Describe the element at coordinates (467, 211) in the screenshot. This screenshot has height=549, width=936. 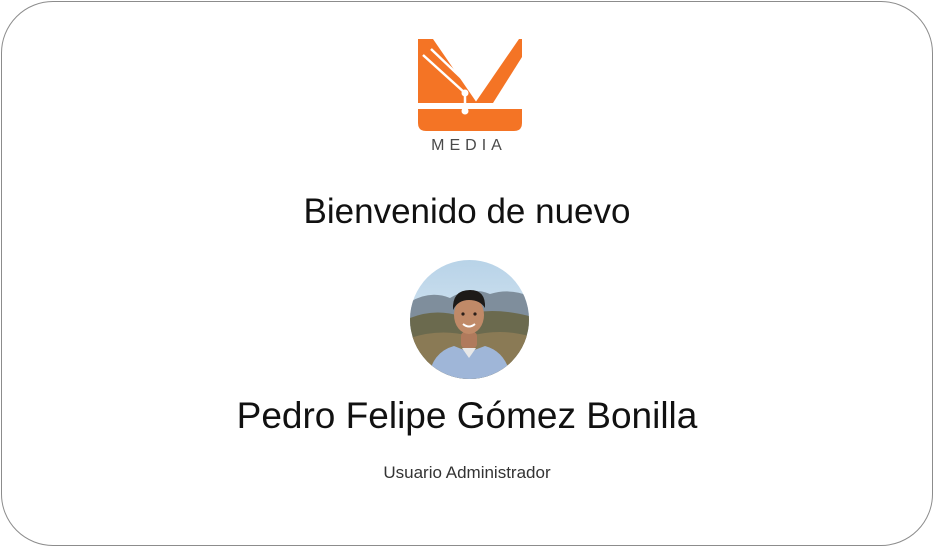
I see `welcome-heading: Bienvenido de nuevo` at that location.